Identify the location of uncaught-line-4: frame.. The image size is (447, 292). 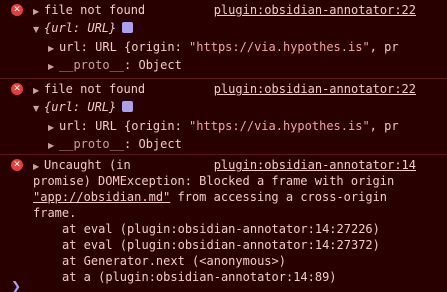
(55, 213).